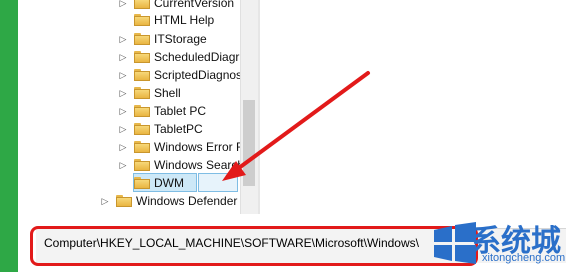 The image size is (566, 272). I want to click on watermark-url: xitongcheng.com, so click(524, 258).